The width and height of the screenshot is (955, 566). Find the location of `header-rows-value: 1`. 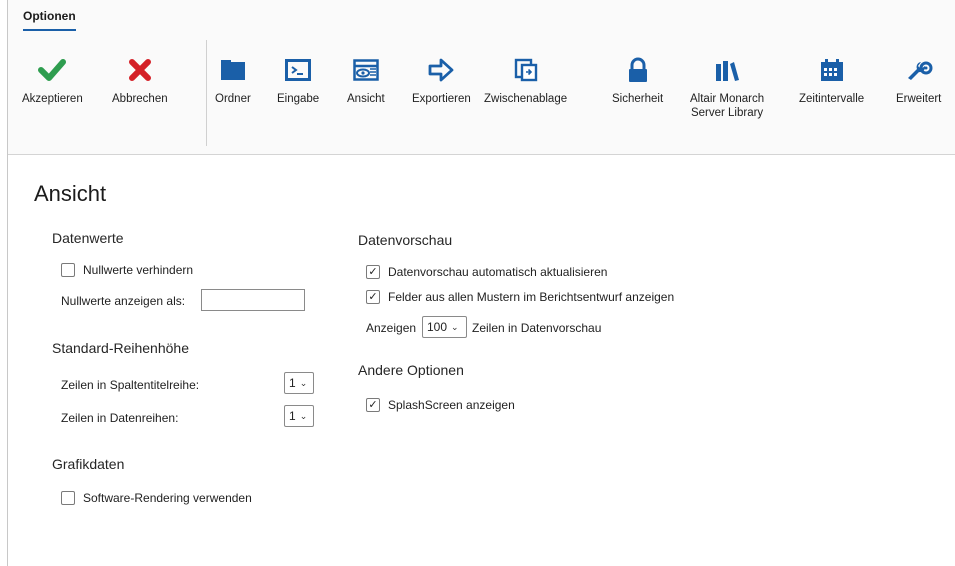

header-rows-value: 1 is located at coordinates (292, 383).